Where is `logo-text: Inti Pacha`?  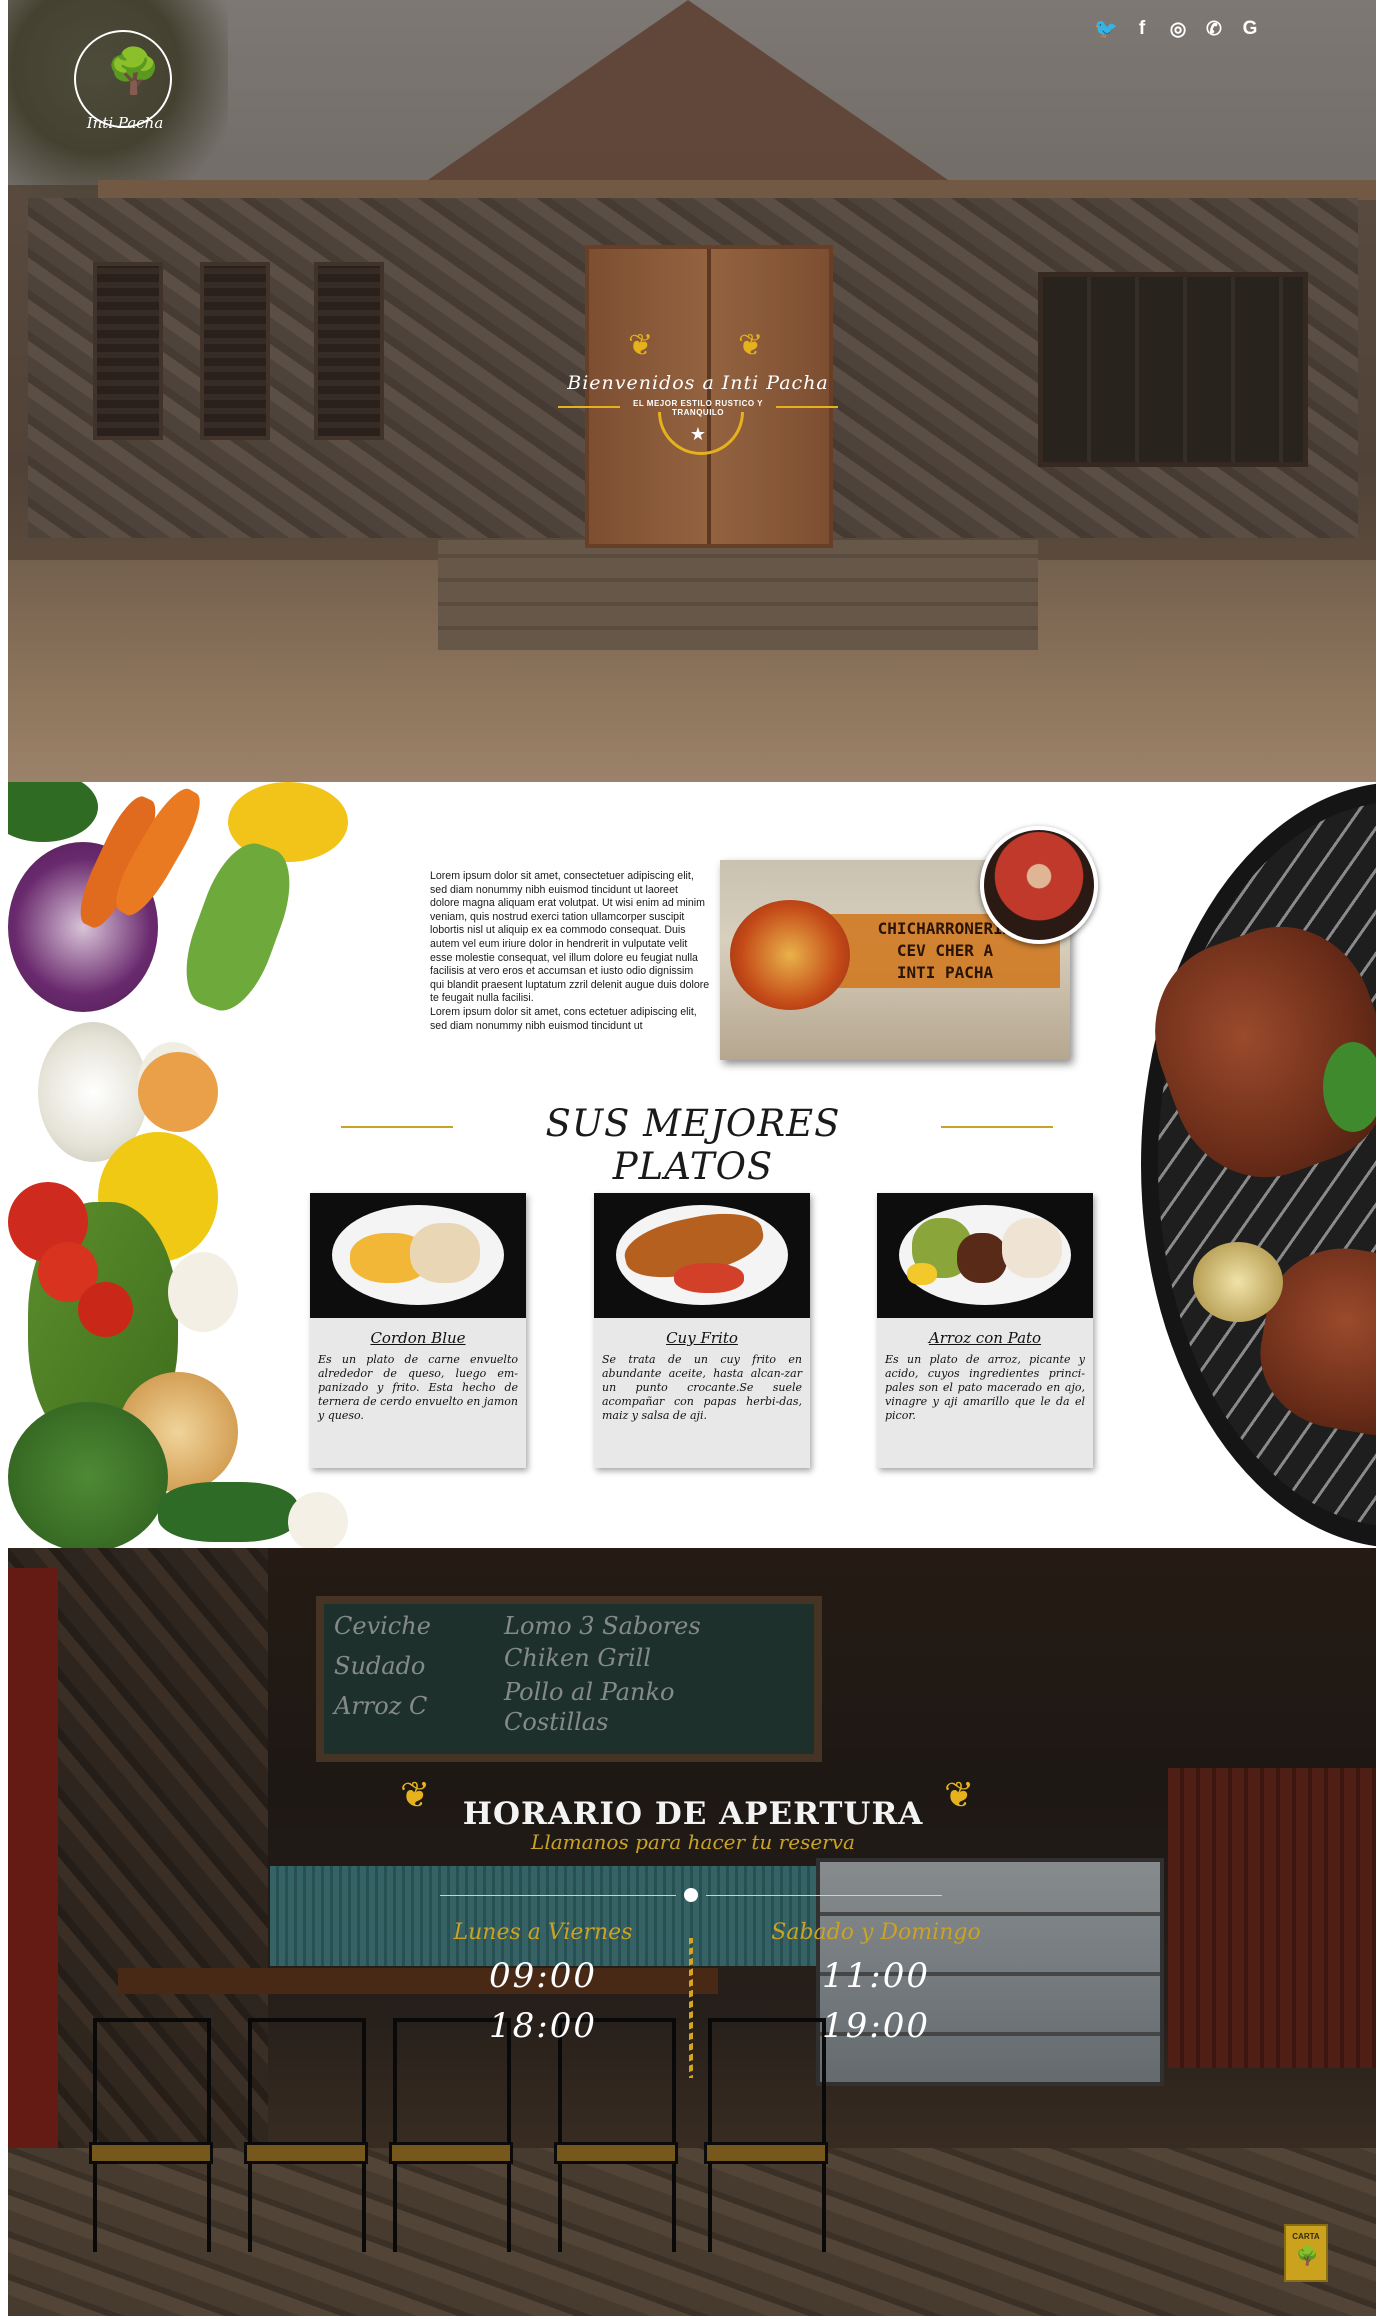 logo-text: Inti Pacha is located at coordinates (125, 123).